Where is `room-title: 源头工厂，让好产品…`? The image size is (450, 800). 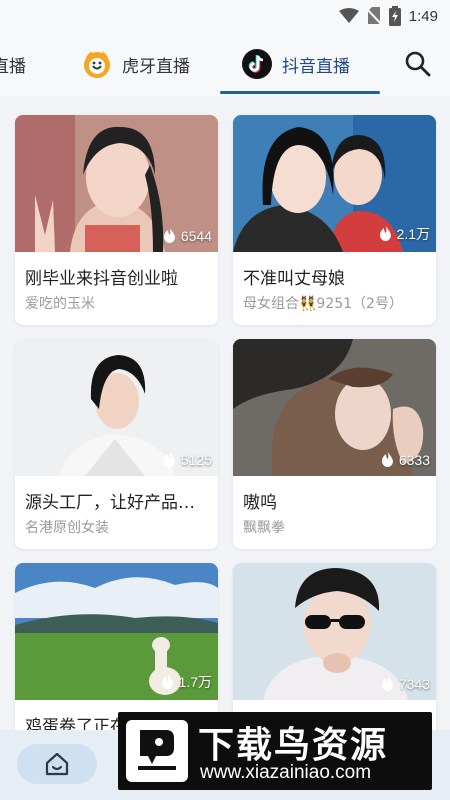
room-title: 源头工厂，让好产品… is located at coordinates (110, 503).